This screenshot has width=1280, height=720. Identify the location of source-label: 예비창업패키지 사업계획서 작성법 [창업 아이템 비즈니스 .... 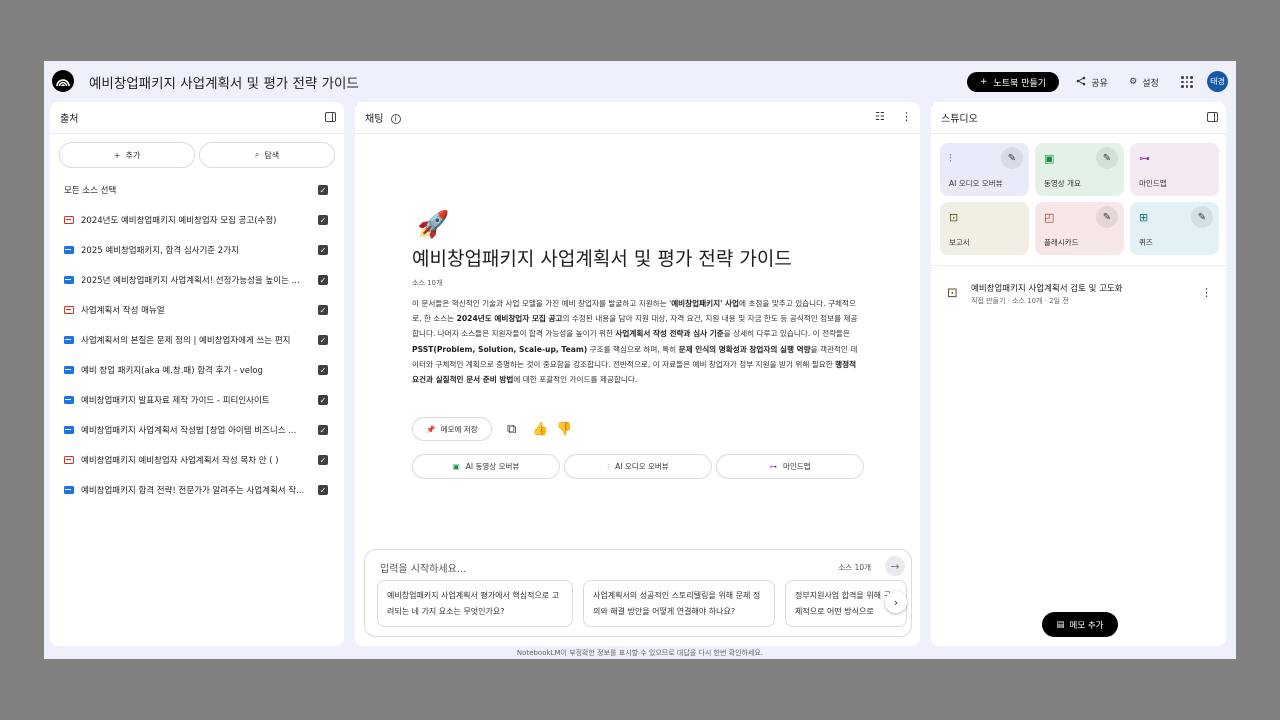
(189, 431).